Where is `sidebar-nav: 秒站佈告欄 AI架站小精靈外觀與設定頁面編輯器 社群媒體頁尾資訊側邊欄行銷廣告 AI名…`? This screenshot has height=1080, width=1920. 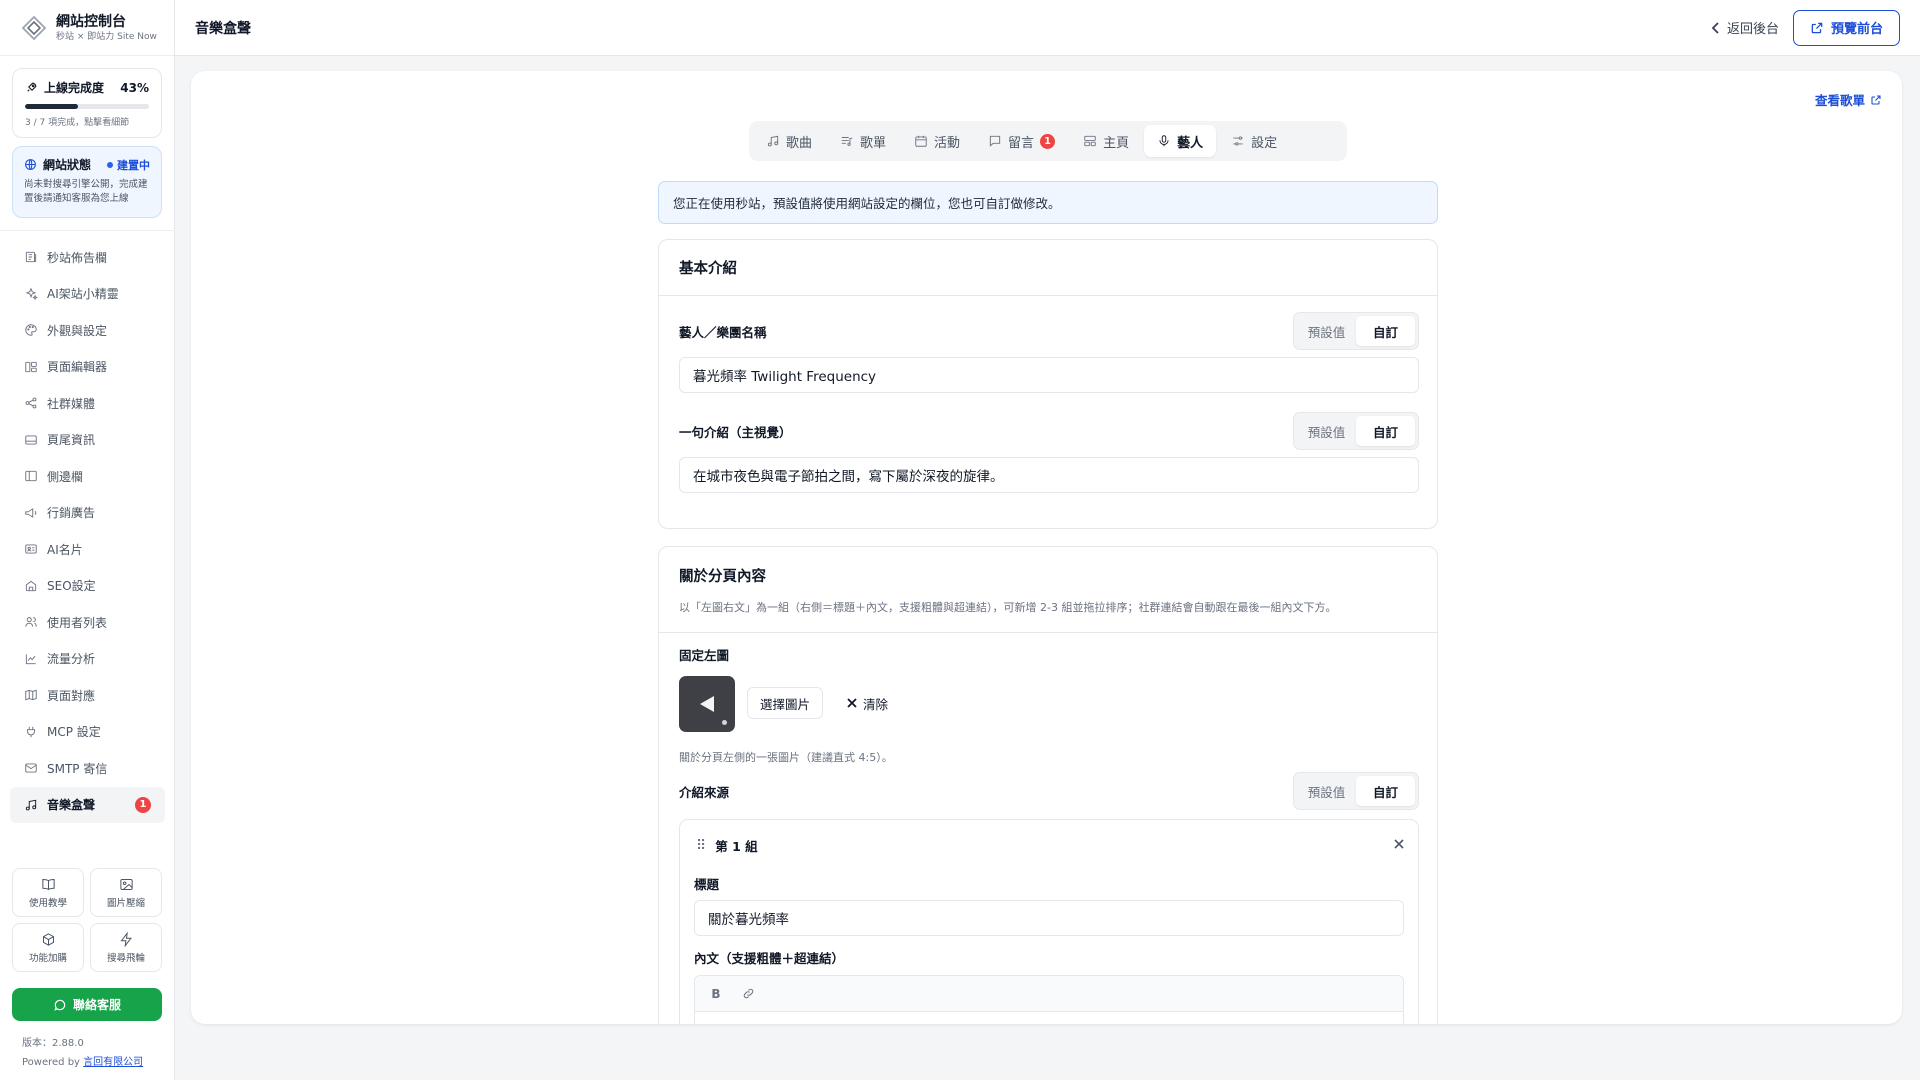
sidebar-nav: 秒站佈告欄 AI架站小精靈外觀與設定頁面編輯器 社群媒體頁尾資訊側邊欄行銷廣告 AI名… is located at coordinates (87, 526).